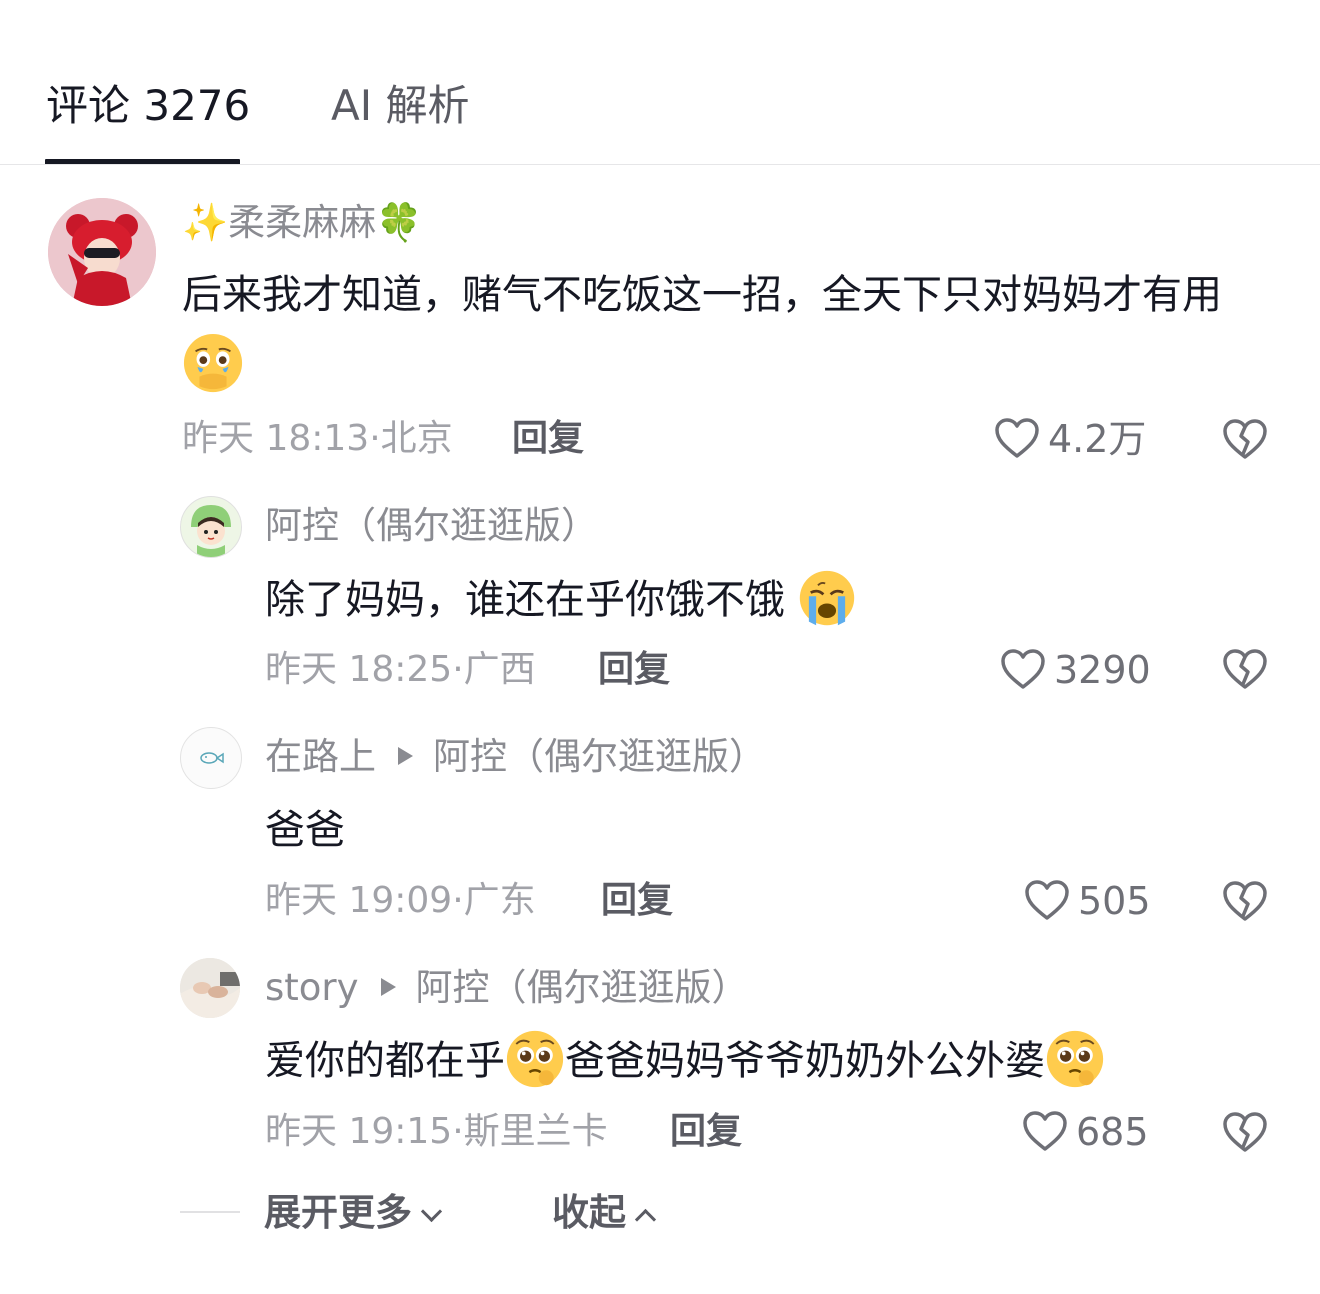 This screenshot has height=1294, width=1320. I want to click on tab-comments: 评论 3276, so click(148, 106).